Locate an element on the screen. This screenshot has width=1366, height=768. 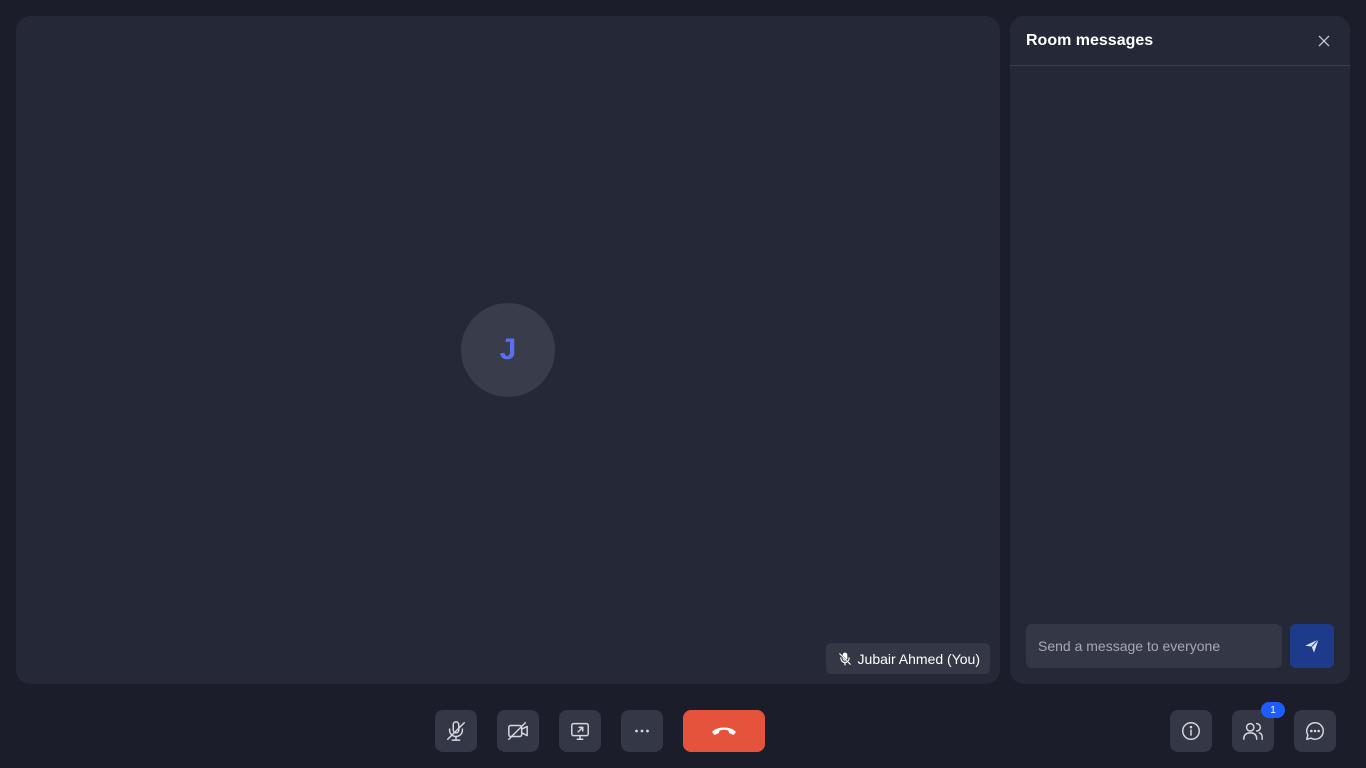
meeting-info-button is located at coordinates (1191, 731).